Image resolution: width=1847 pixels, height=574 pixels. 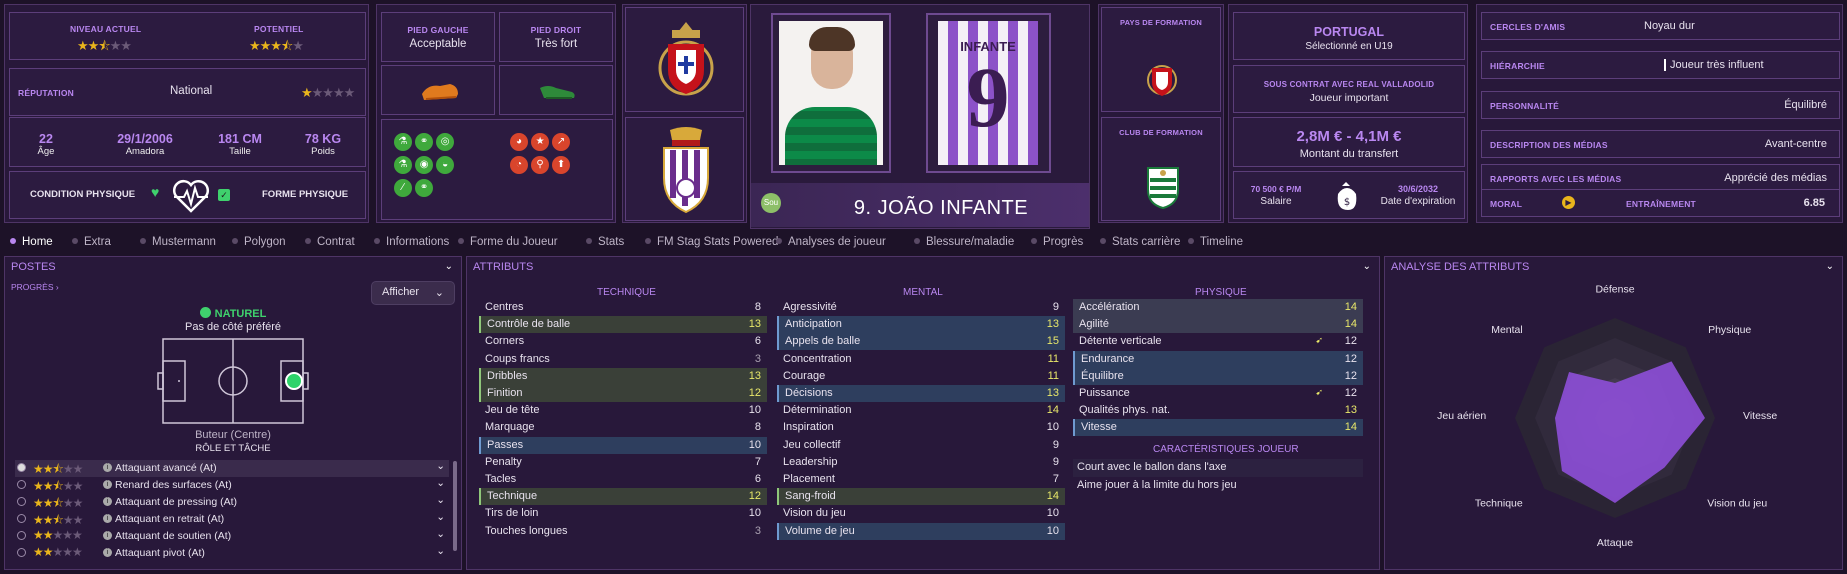 What do you see at coordinates (232, 536) in the screenshot?
I see `role-row: ★★★★★ i Attaquant de soutien (At) ⌄` at bounding box center [232, 536].